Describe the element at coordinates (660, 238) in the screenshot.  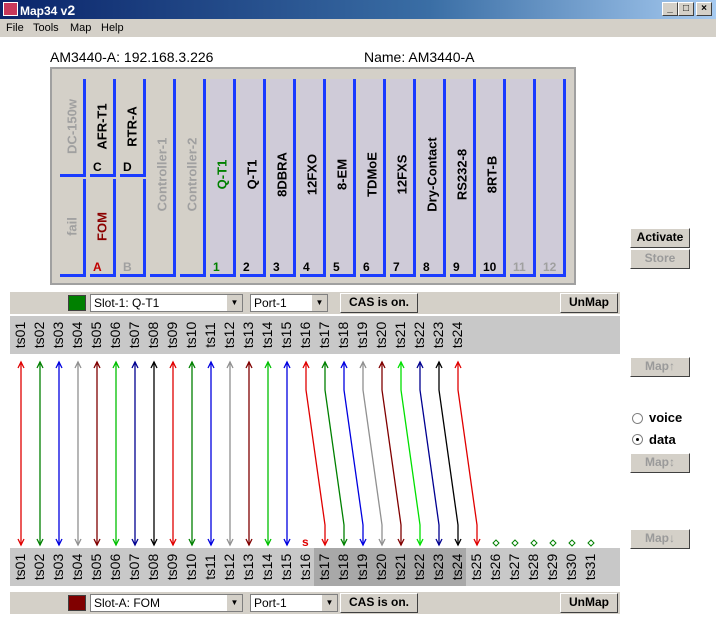
I see `activate-button: Activate` at that location.